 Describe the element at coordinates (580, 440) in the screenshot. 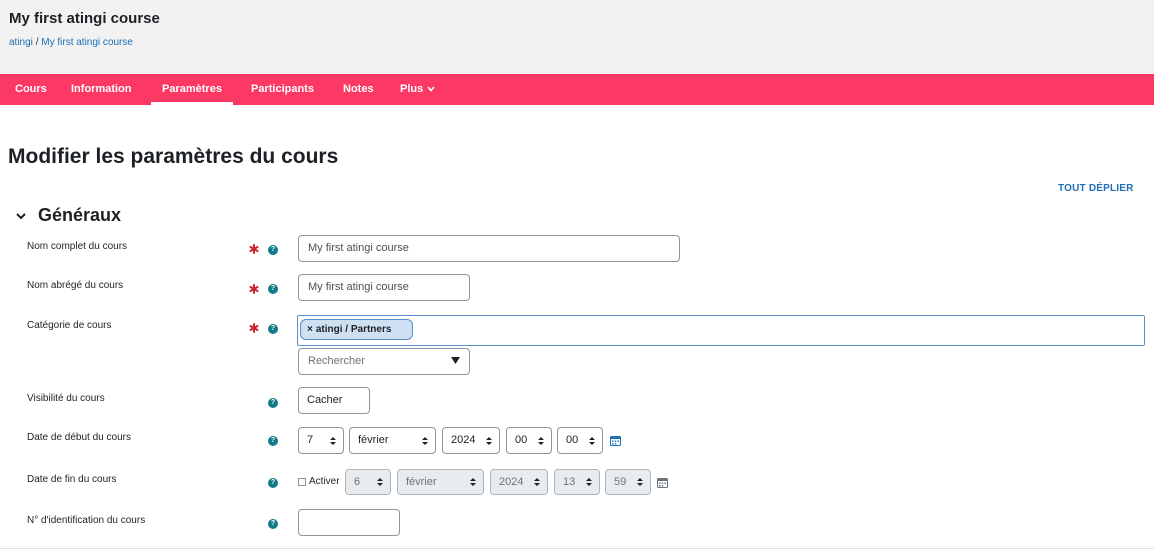

I see `startdate-minute-select: 00` at that location.